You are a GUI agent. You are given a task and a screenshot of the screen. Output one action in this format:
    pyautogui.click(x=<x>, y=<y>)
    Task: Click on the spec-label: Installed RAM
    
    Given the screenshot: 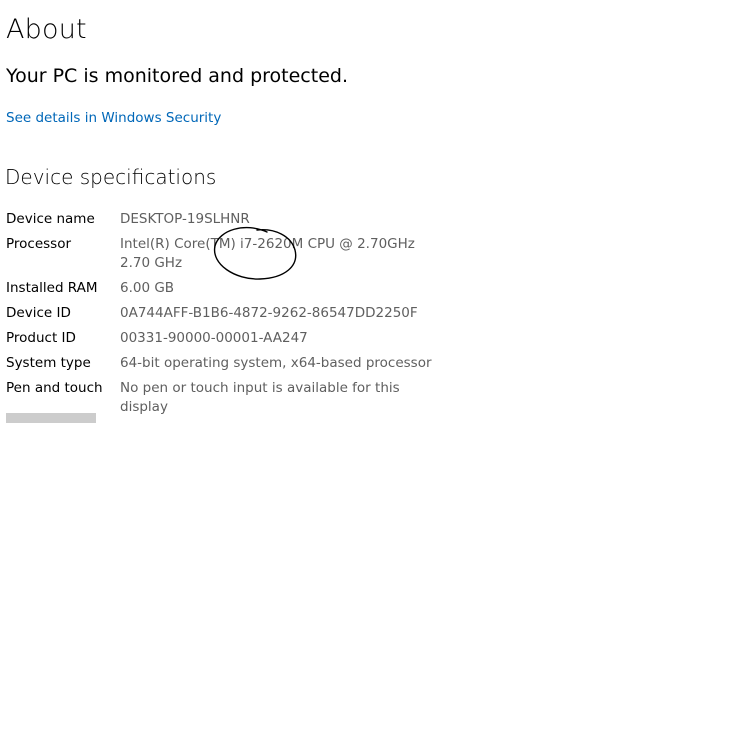 What is the action you would take?
    pyautogui.click(x=52, y=288)
    